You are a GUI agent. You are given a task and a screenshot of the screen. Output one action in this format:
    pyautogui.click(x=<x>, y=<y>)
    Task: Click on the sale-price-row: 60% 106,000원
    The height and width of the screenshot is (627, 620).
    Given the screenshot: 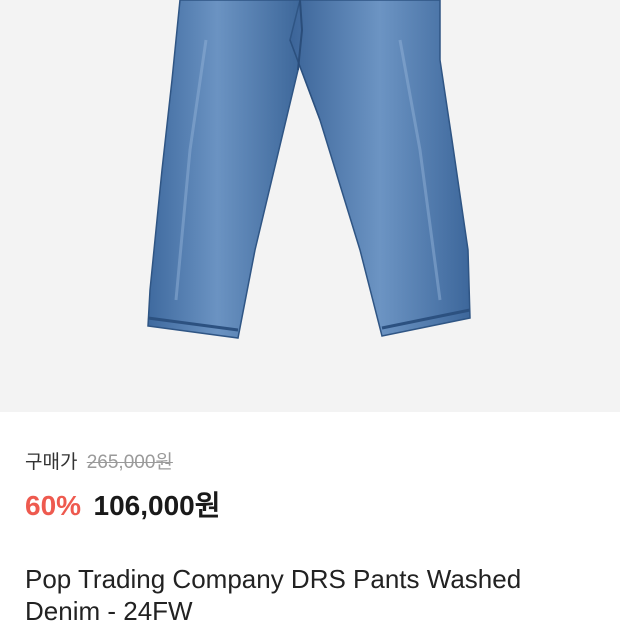 What is the action you would take?
    pyautogui.click(x=310, y=506)
    